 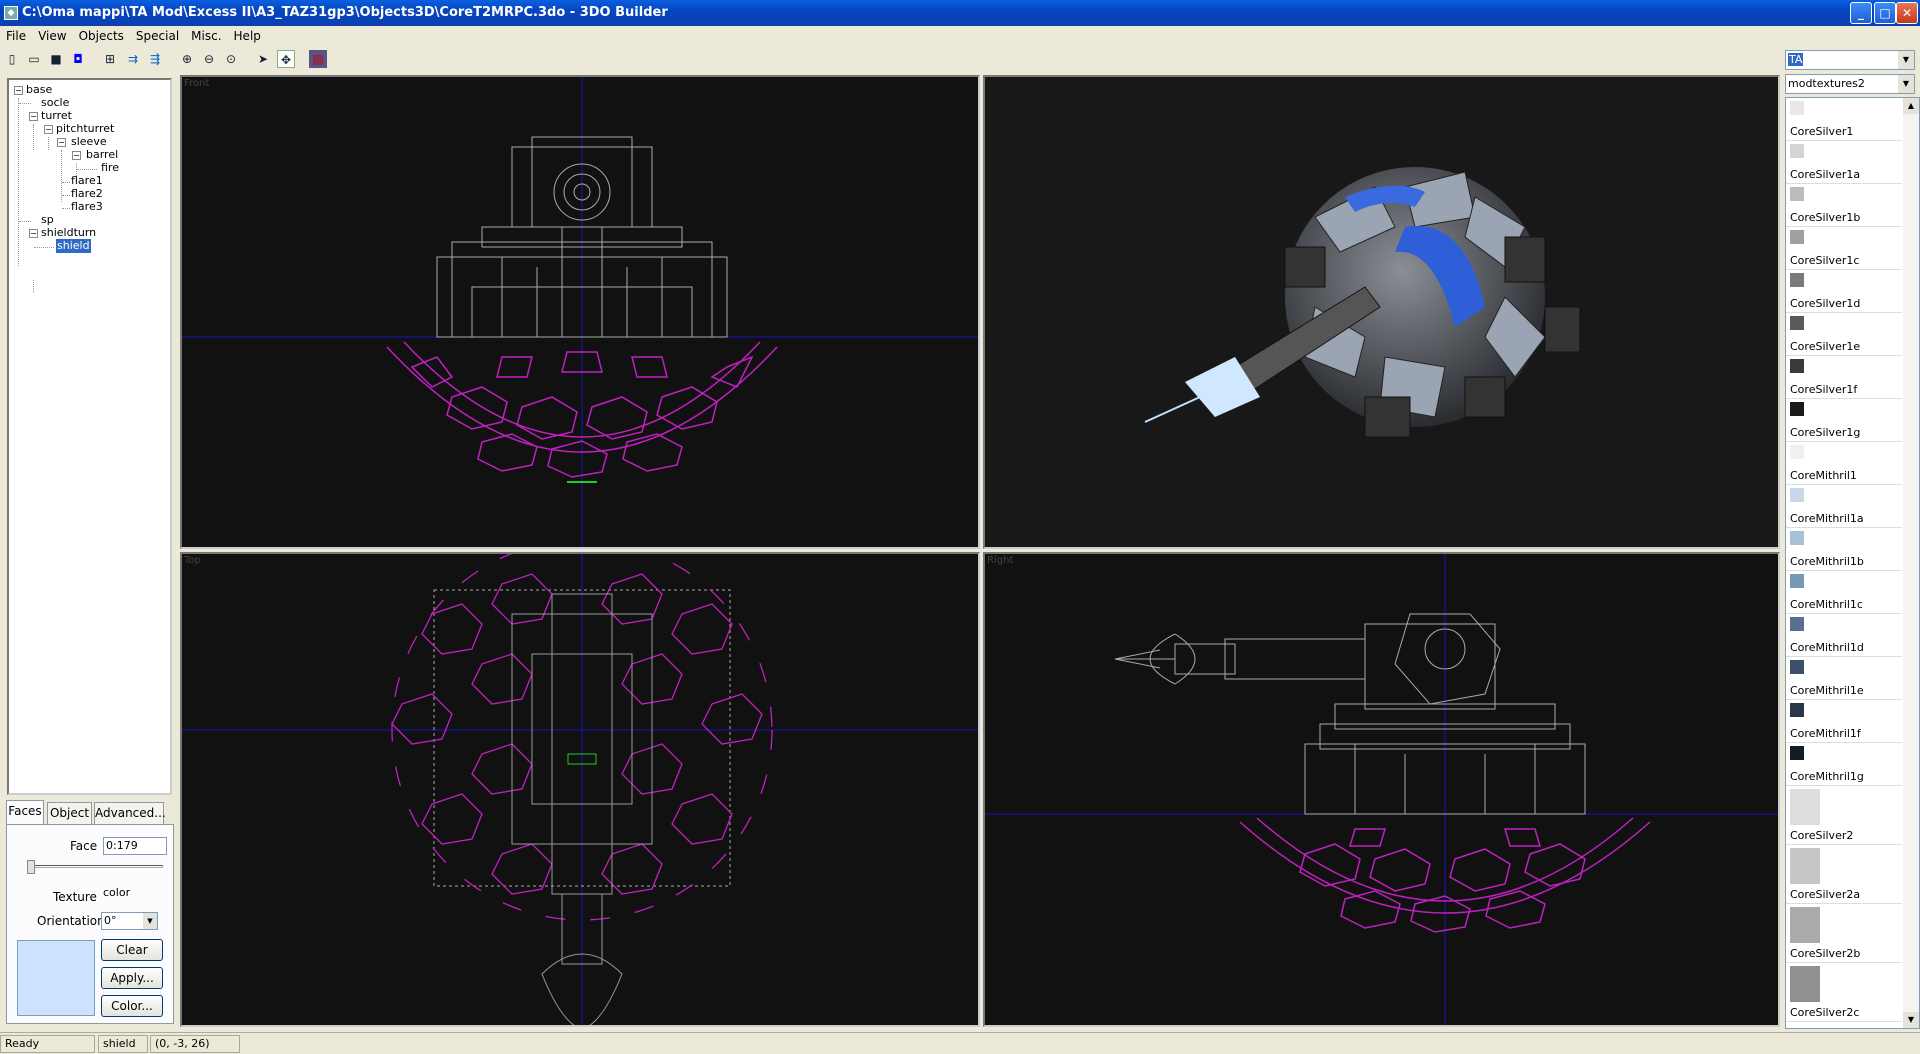 What do you see at coordinates (1911, 106) in the screenshot?
I see `scroll-up-icon: ▲` at bounding box center [1911, 106].